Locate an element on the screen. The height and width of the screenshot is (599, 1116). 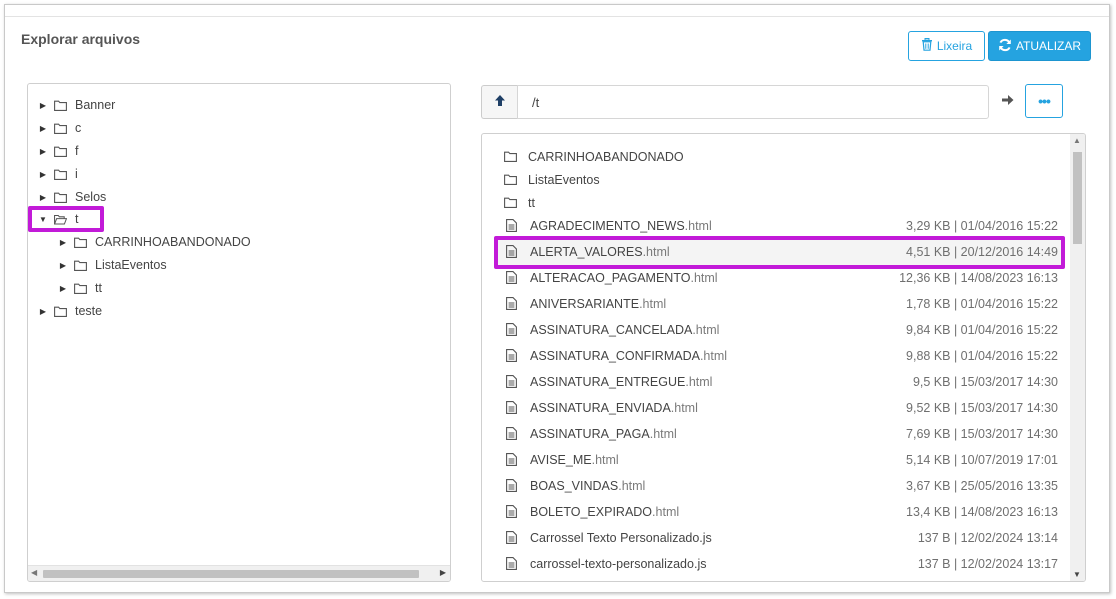
file-size-date: 137 B | 12/02/2024 13:17 is located at coordinates (987, 564).